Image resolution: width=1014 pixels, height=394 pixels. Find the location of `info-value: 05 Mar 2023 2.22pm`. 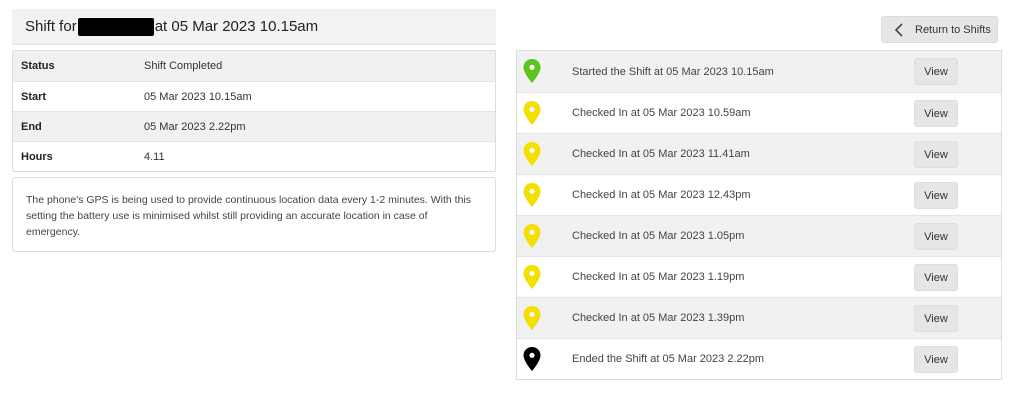

info-value: 05 Mar 2023 2.22pm is located at coordinates (195, 126).